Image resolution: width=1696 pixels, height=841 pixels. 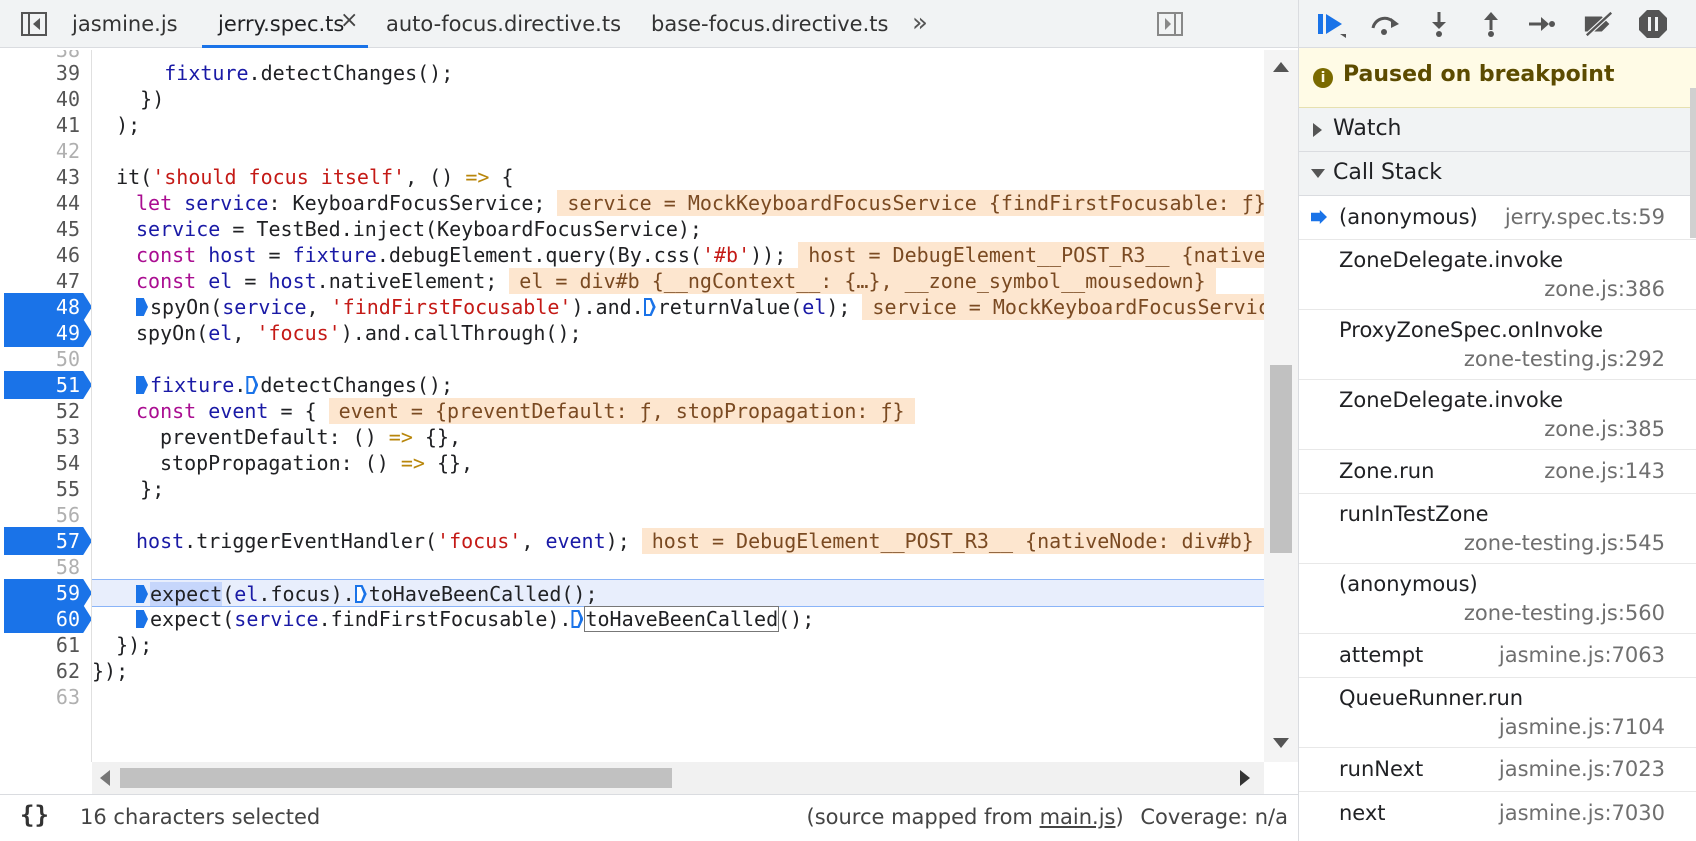 I want to click on call-frame-selected: (anonymous) jerry.spec.ts:59, so click(x=1497, y=218).